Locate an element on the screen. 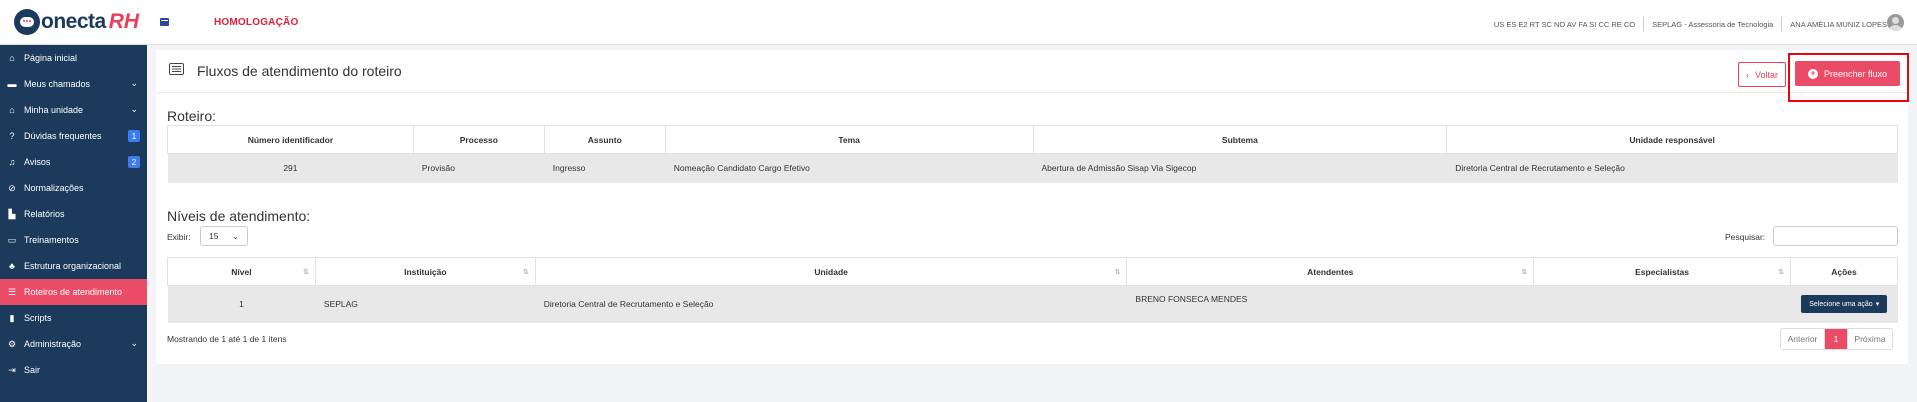  column-header-label: Unidade is located at coordinates (831, 271).